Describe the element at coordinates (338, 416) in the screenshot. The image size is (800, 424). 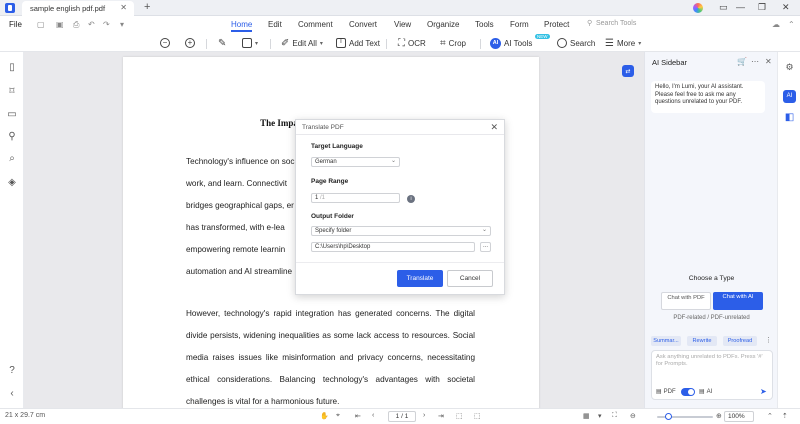
I see `select-tool-icon: ⌖` at that location.